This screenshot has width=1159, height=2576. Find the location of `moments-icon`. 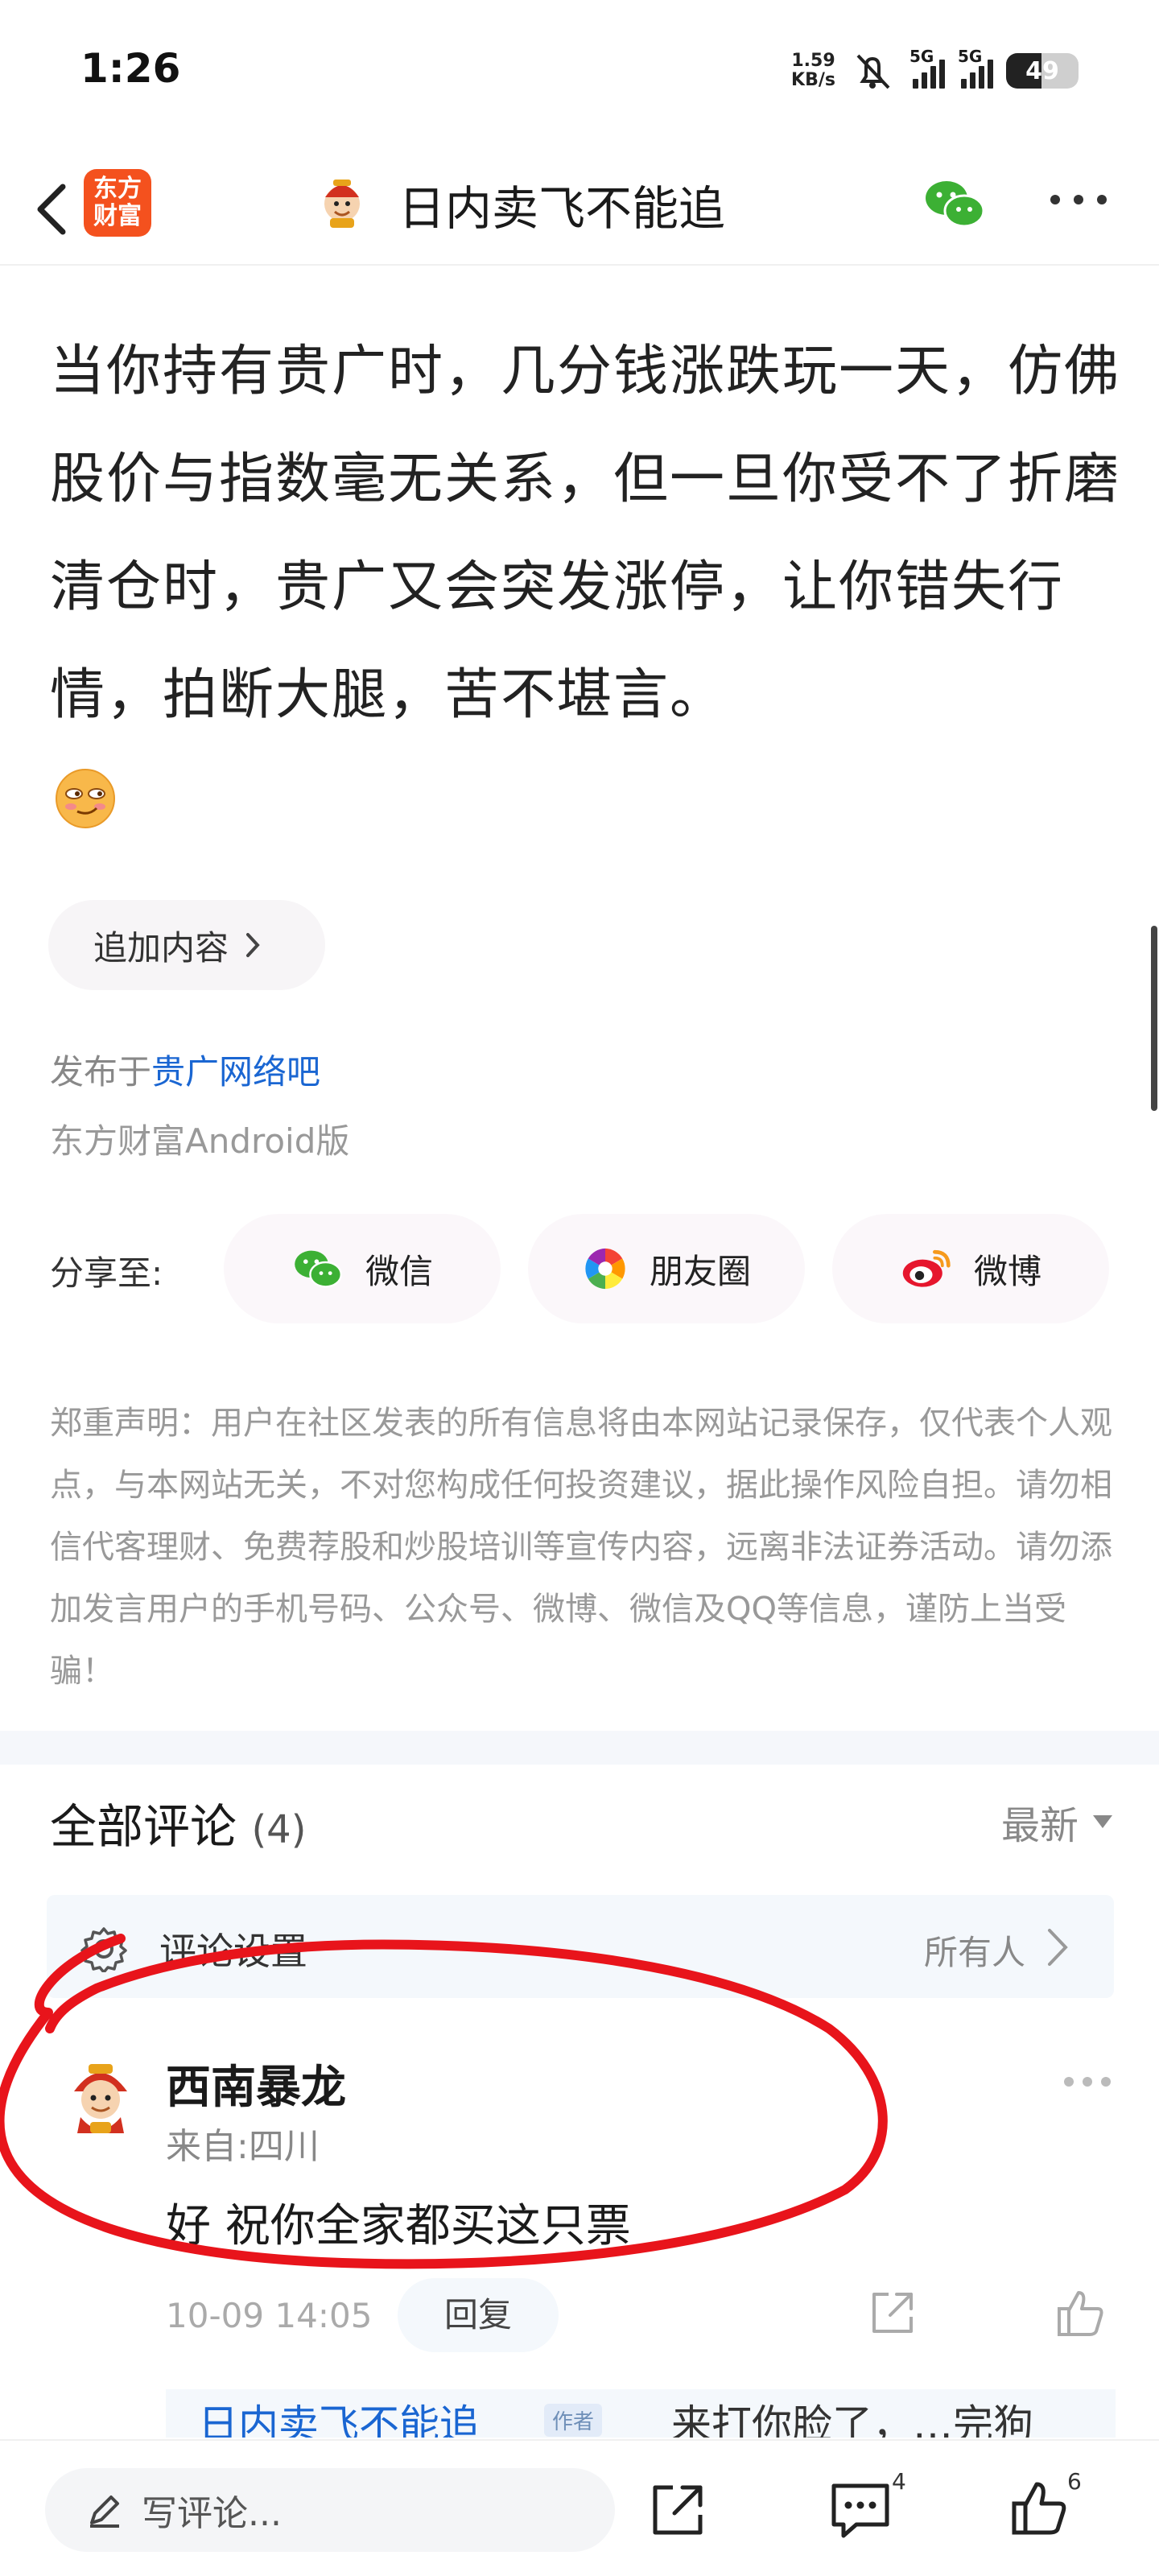

moments-icon is located at coordinates (605, 1269).